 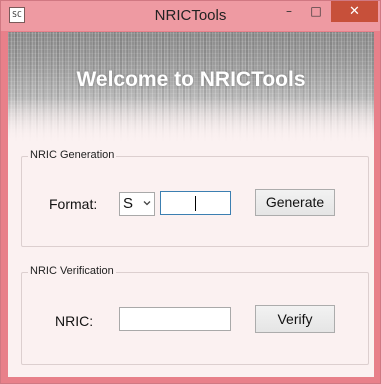 I want to click on nric-verify-field, so click(x=175, y=319).